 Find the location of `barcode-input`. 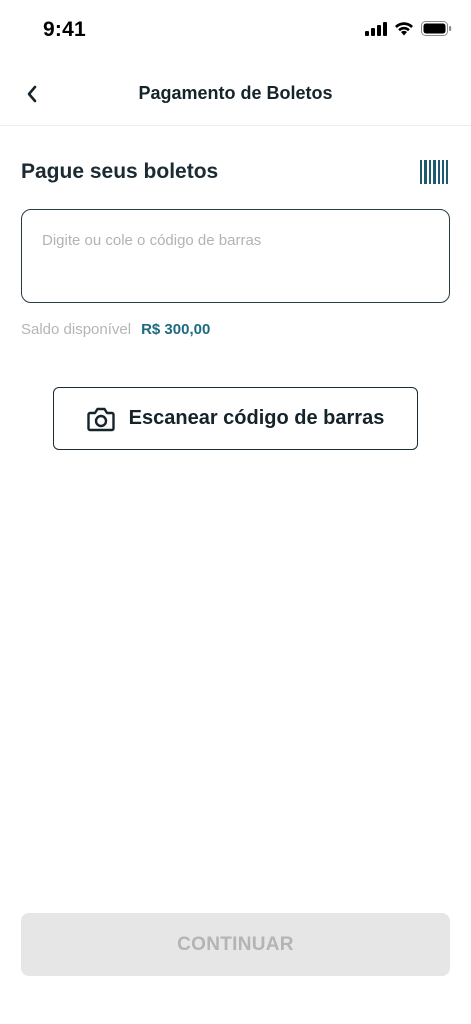

barcode-input is located at coordinates (235, 256).